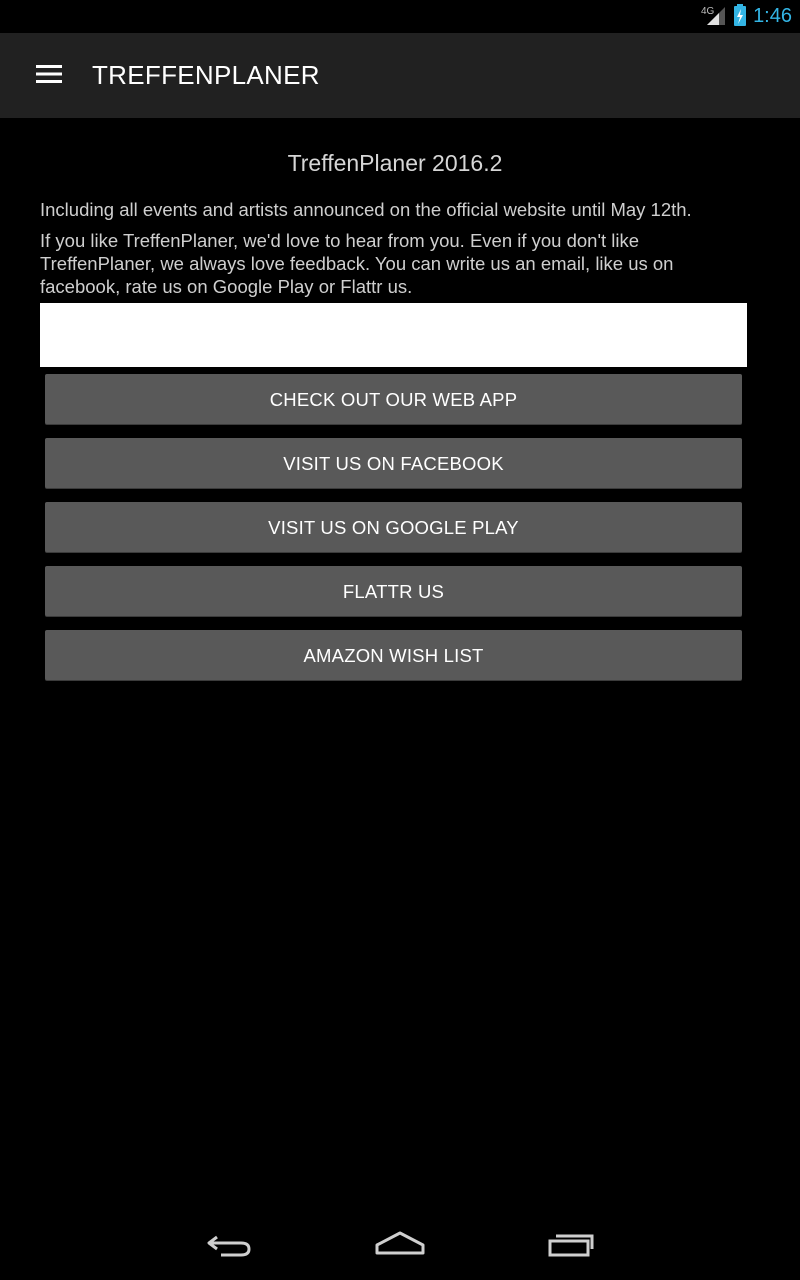 This screenshot has height=1280, width=800. Describe the element at coordinates (393, 463) in the screenshot. I see `facebook-button: VISIT US ON FACEBOOK` at that location.